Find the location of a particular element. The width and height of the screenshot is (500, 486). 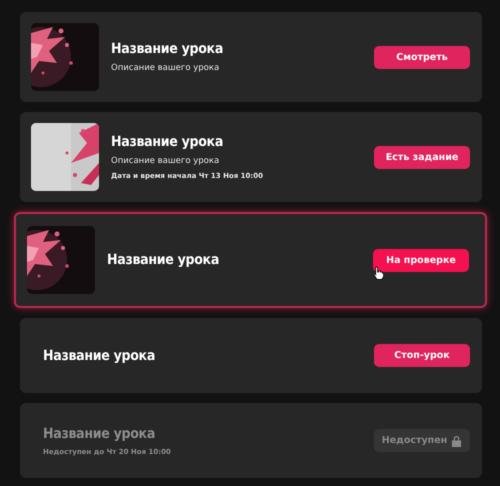

lesson-button: Есть задание is located at coordinates (422, 157).